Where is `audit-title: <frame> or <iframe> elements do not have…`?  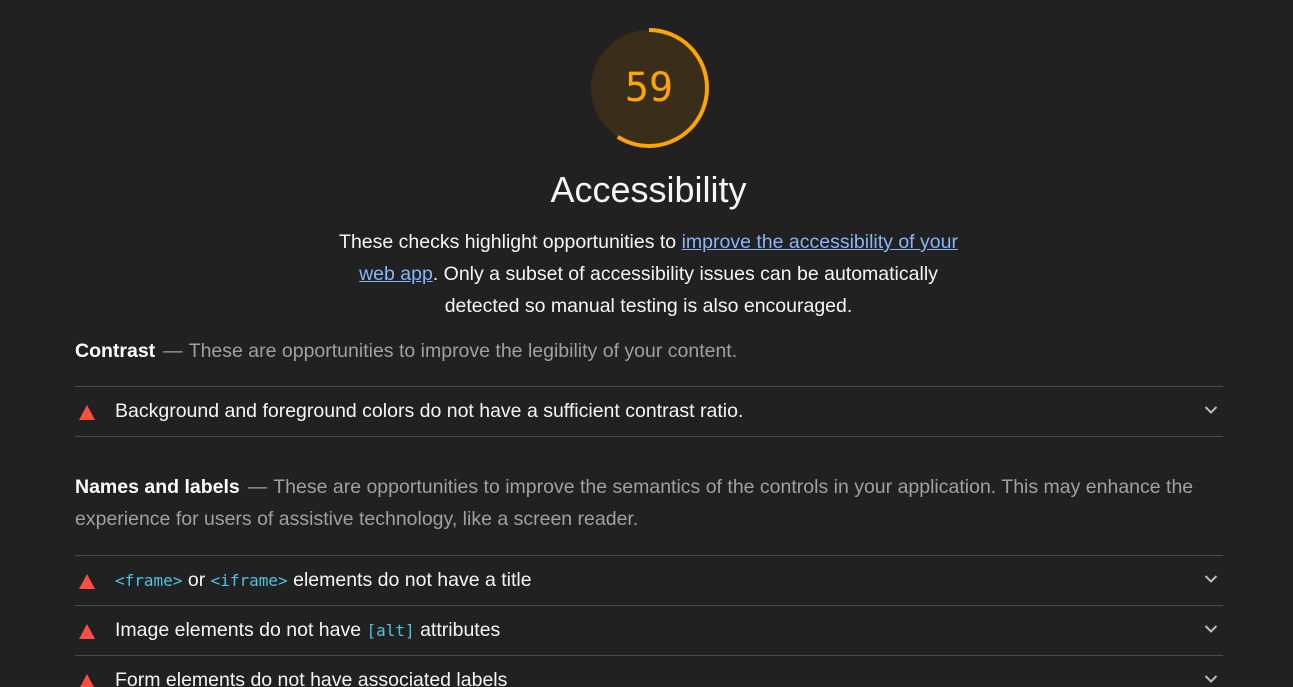 audit-title: <frame> or <iframe> elements do not have… is located at coordinates (323, 580).